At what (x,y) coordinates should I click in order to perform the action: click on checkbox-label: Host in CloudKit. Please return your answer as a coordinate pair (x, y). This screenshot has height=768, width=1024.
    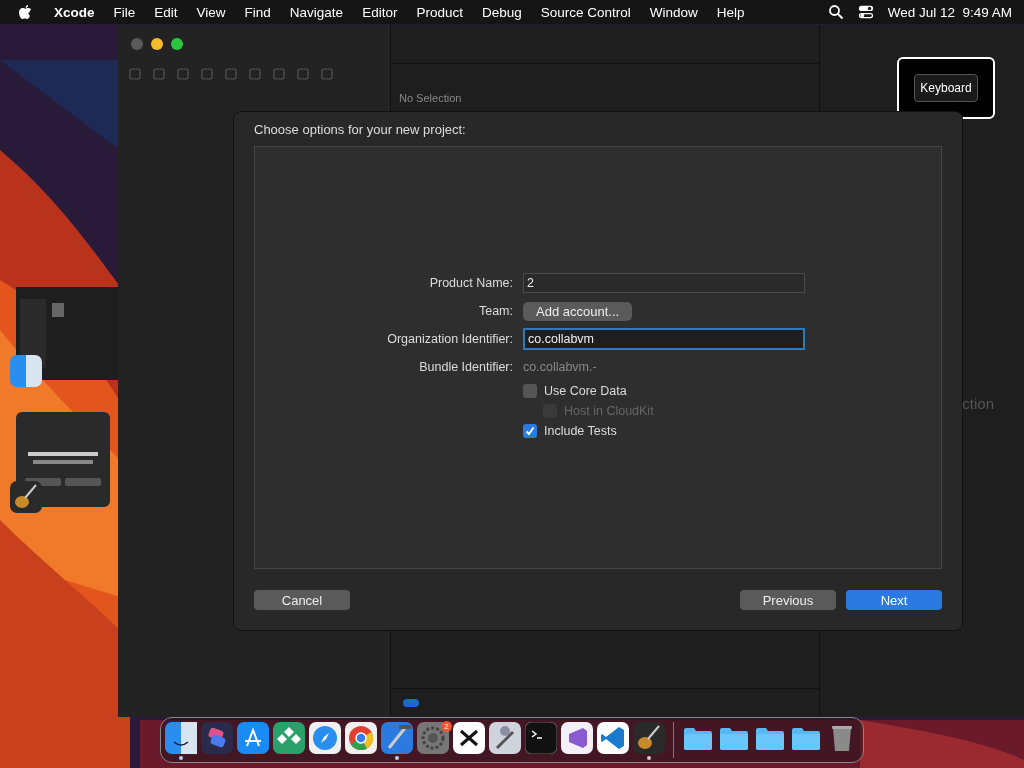
    Looking at the image, I should click on (609, 411).